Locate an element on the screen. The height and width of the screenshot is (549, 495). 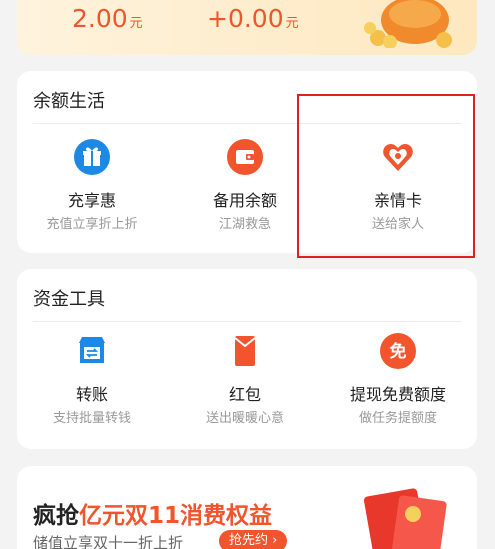
item-subtitle: 支持批量转钱 is located at coordinates (91, 418).